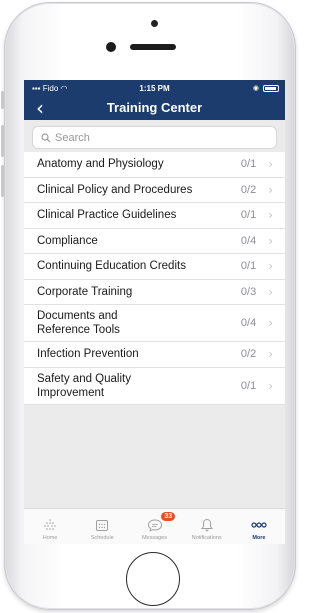  I want to click on item-label: Documents and Reference Tools, so click(78, 323).